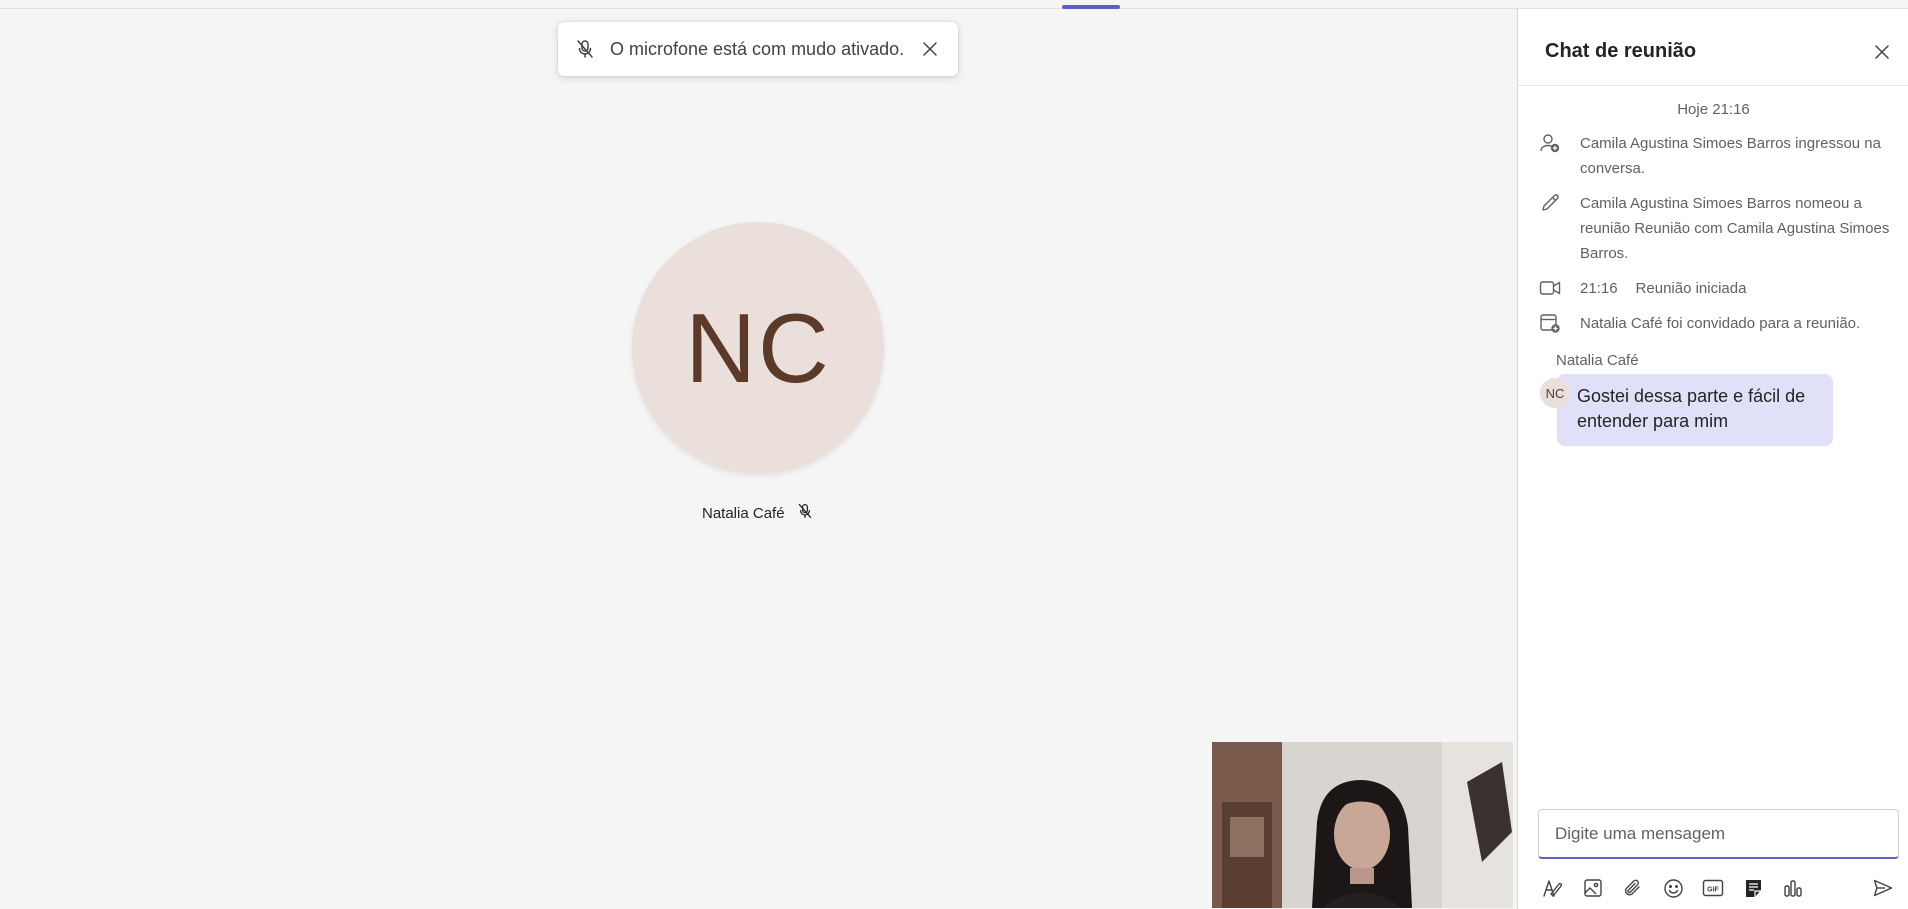 The image size is (1908, 909). What do you see at coordinates (1691, 288) in the screenshot?
I see `chat-event-text: Reunião iniciada` at bounding box center [1691, 288].